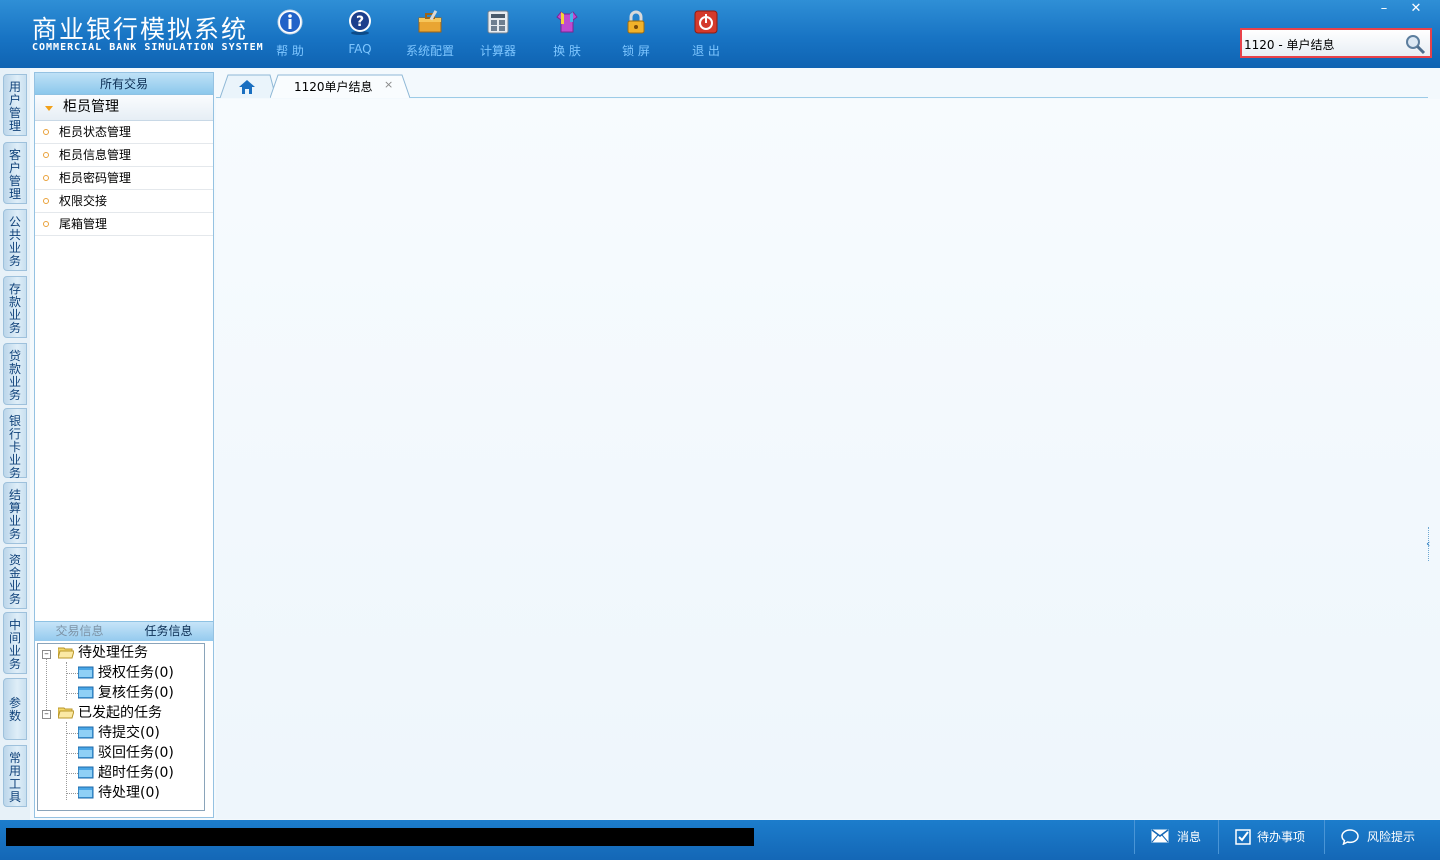 The height and width of the screenshot is (860, 1440). I want to click on marquee-bar, so click(380, 837).